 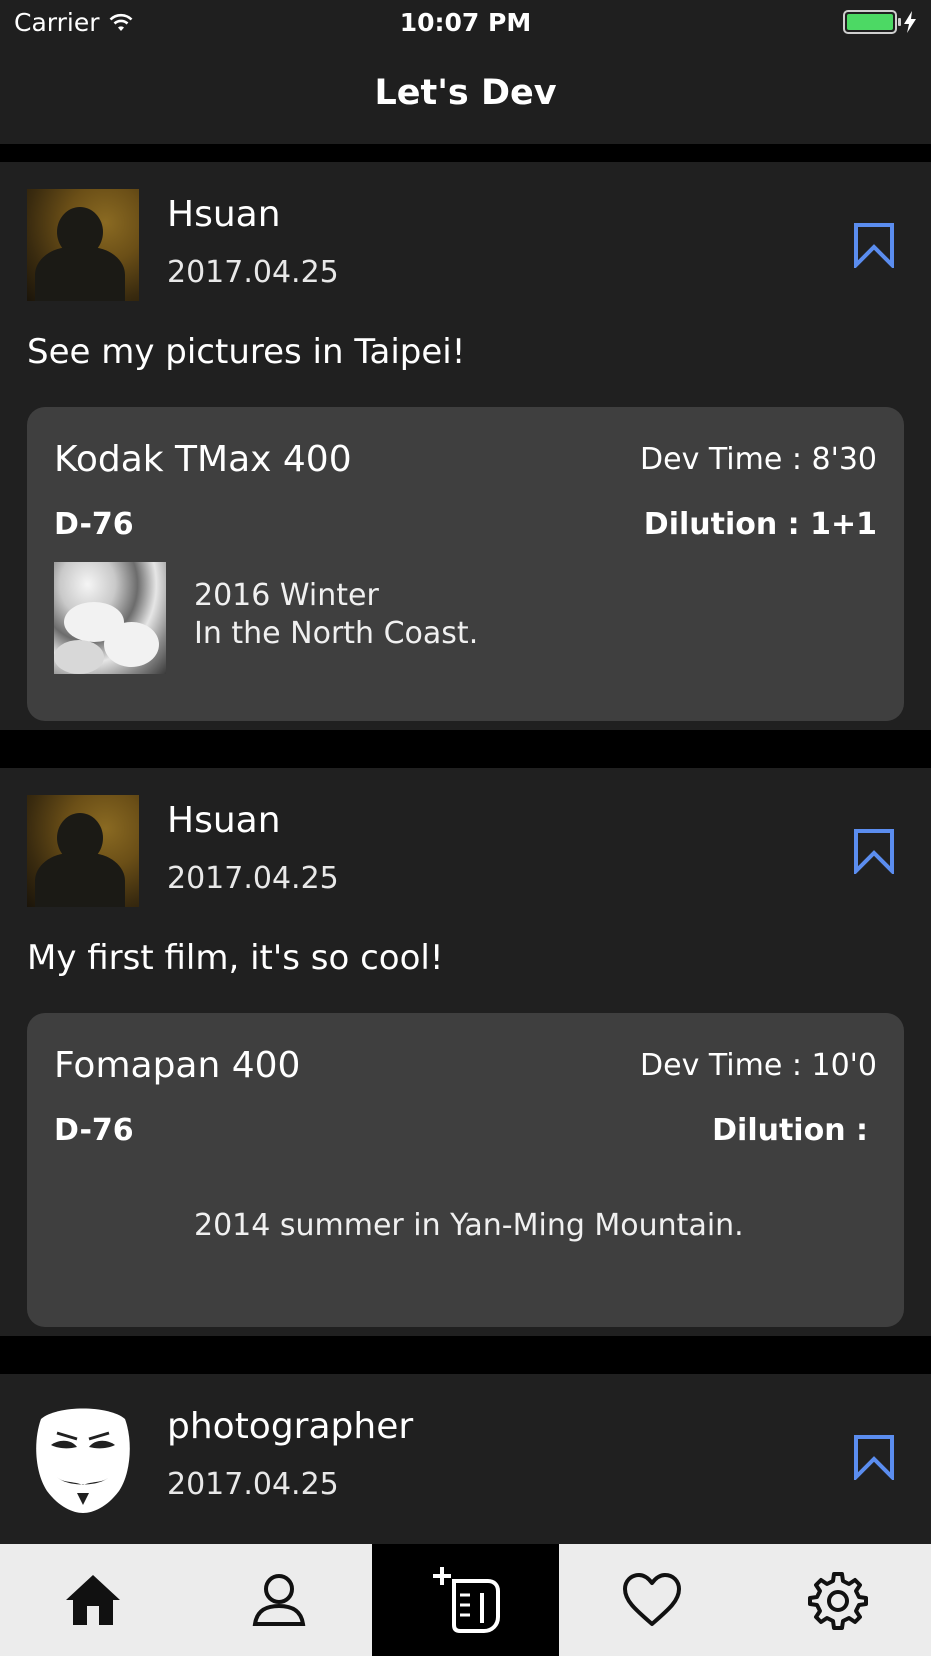 I want to click on page-title: Let's Dev, so click(x=465, y=93).